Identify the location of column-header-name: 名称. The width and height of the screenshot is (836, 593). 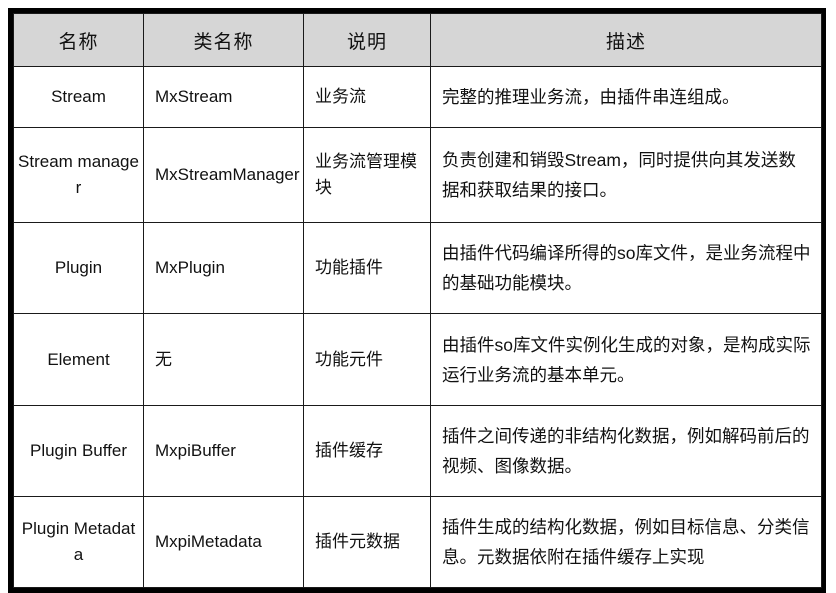
(78, 40).